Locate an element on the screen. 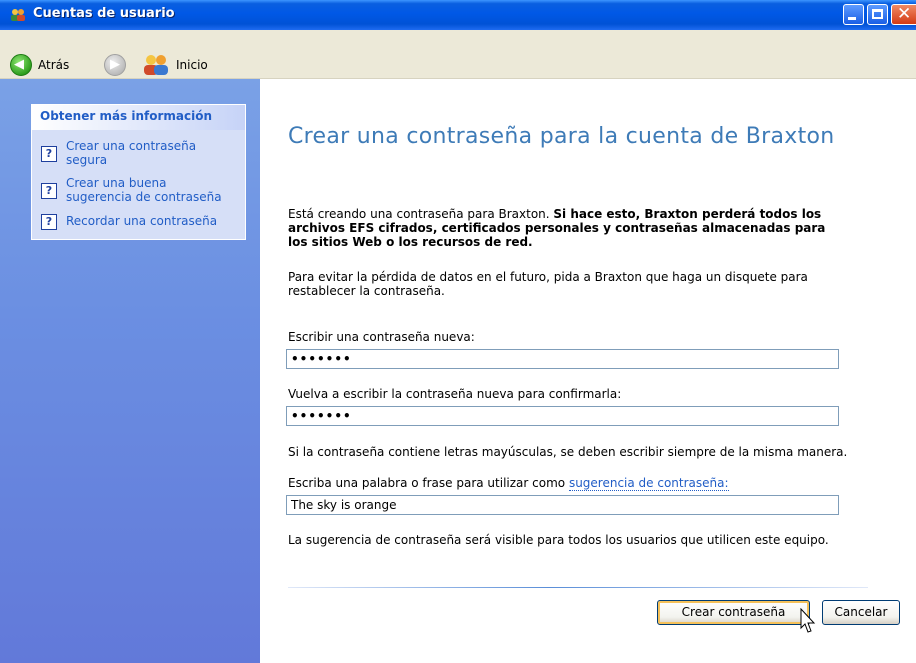 Image resolution: width=916 pixels, height=663 pixels. link-remember-password: Recordar una contraseña is located at coordinates (153, 221).